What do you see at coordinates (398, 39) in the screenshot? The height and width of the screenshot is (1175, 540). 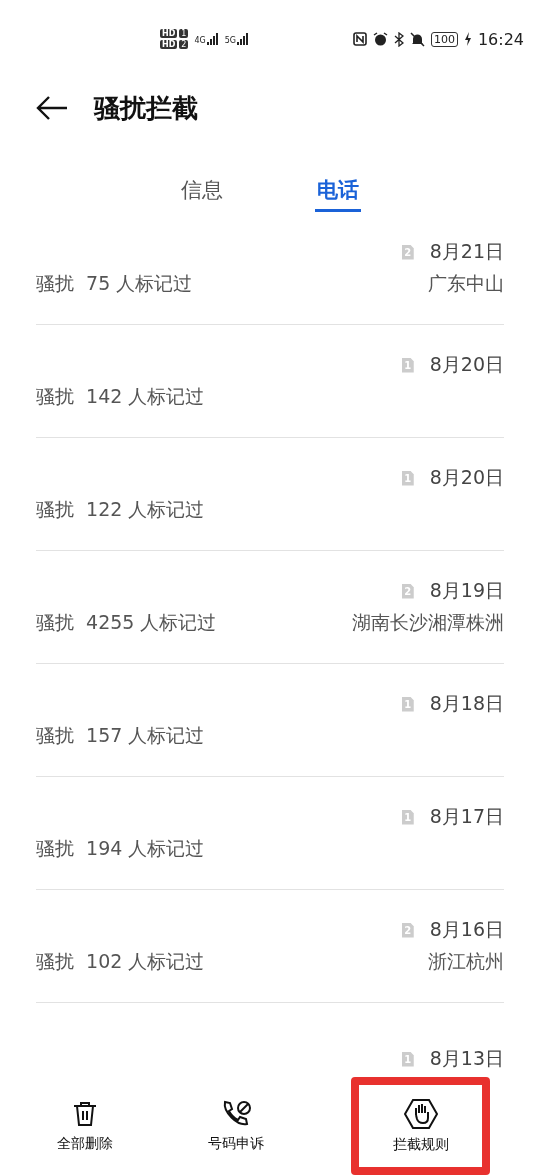 I see `bluetooth-icon` at bounding box center [398, 39].